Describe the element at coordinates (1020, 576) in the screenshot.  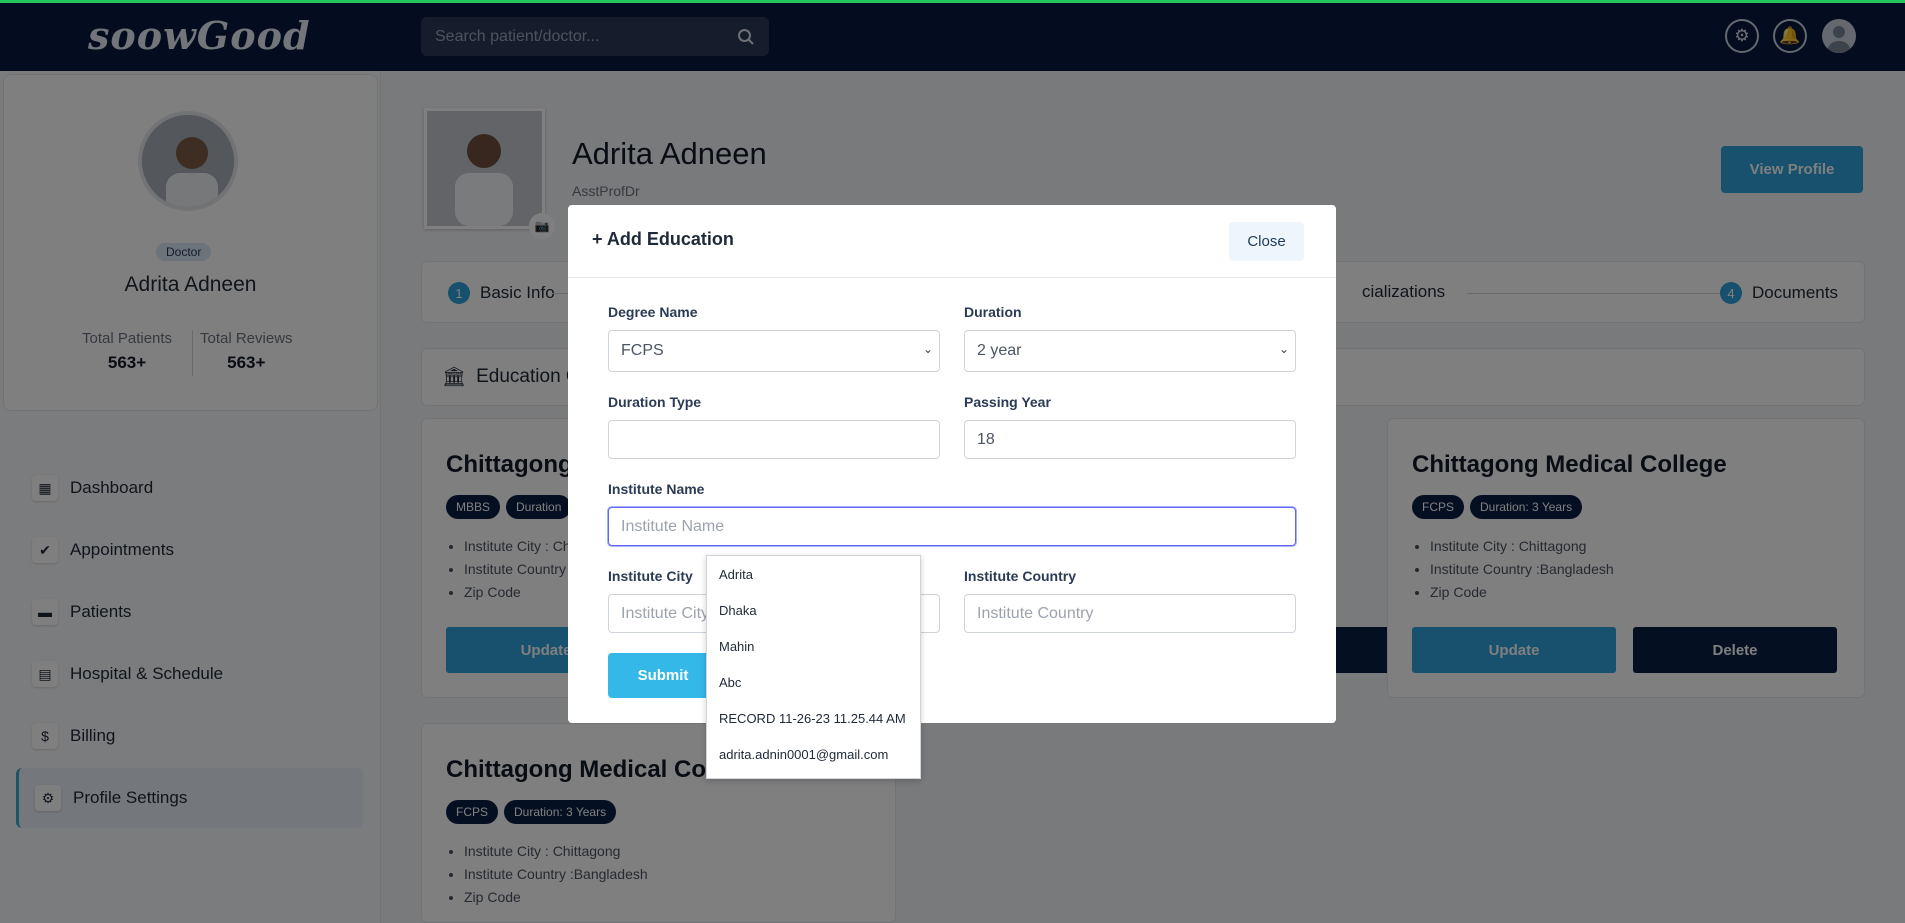
I see `institute-country-label: Institute Country` at that location.